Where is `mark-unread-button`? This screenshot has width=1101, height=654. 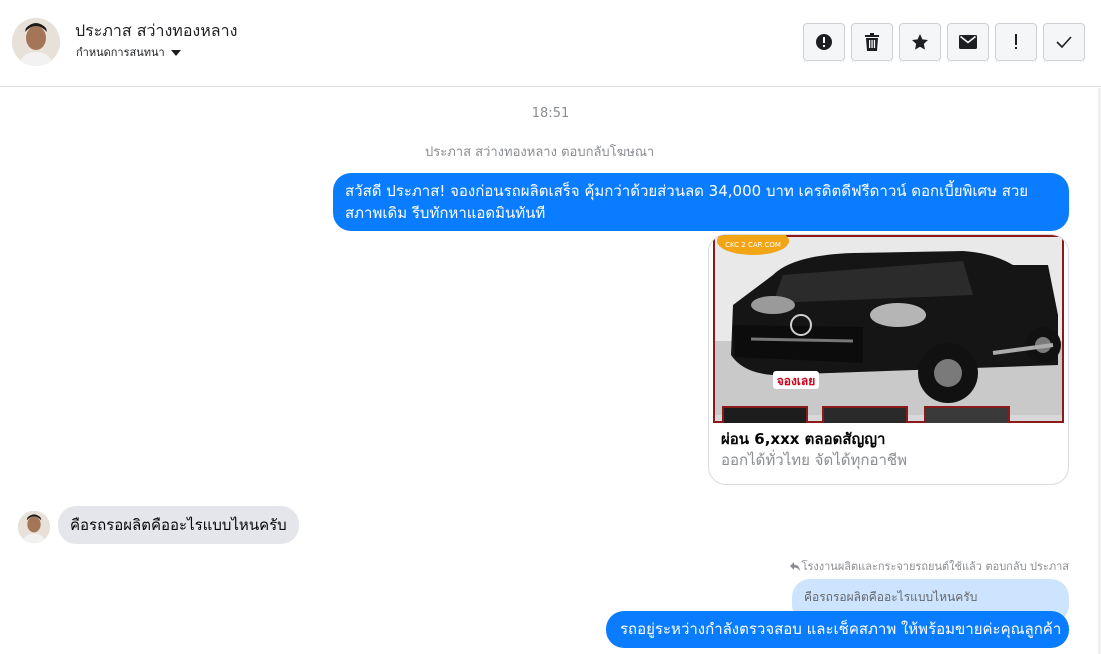 mark-unread-button is located at coordinates (968, 42).